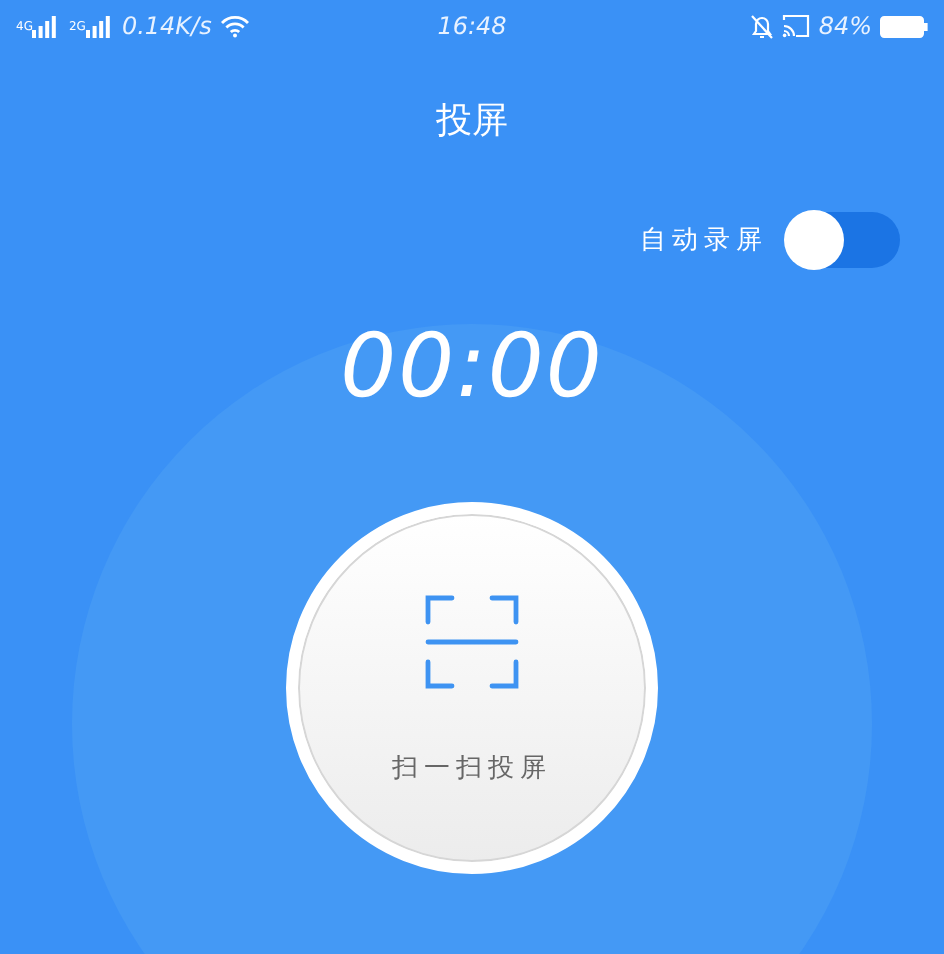  What do you see at coordinates (472, 26) in the screenshot?
I see `clock-time: 16:48` at bounding box center [472, 26].